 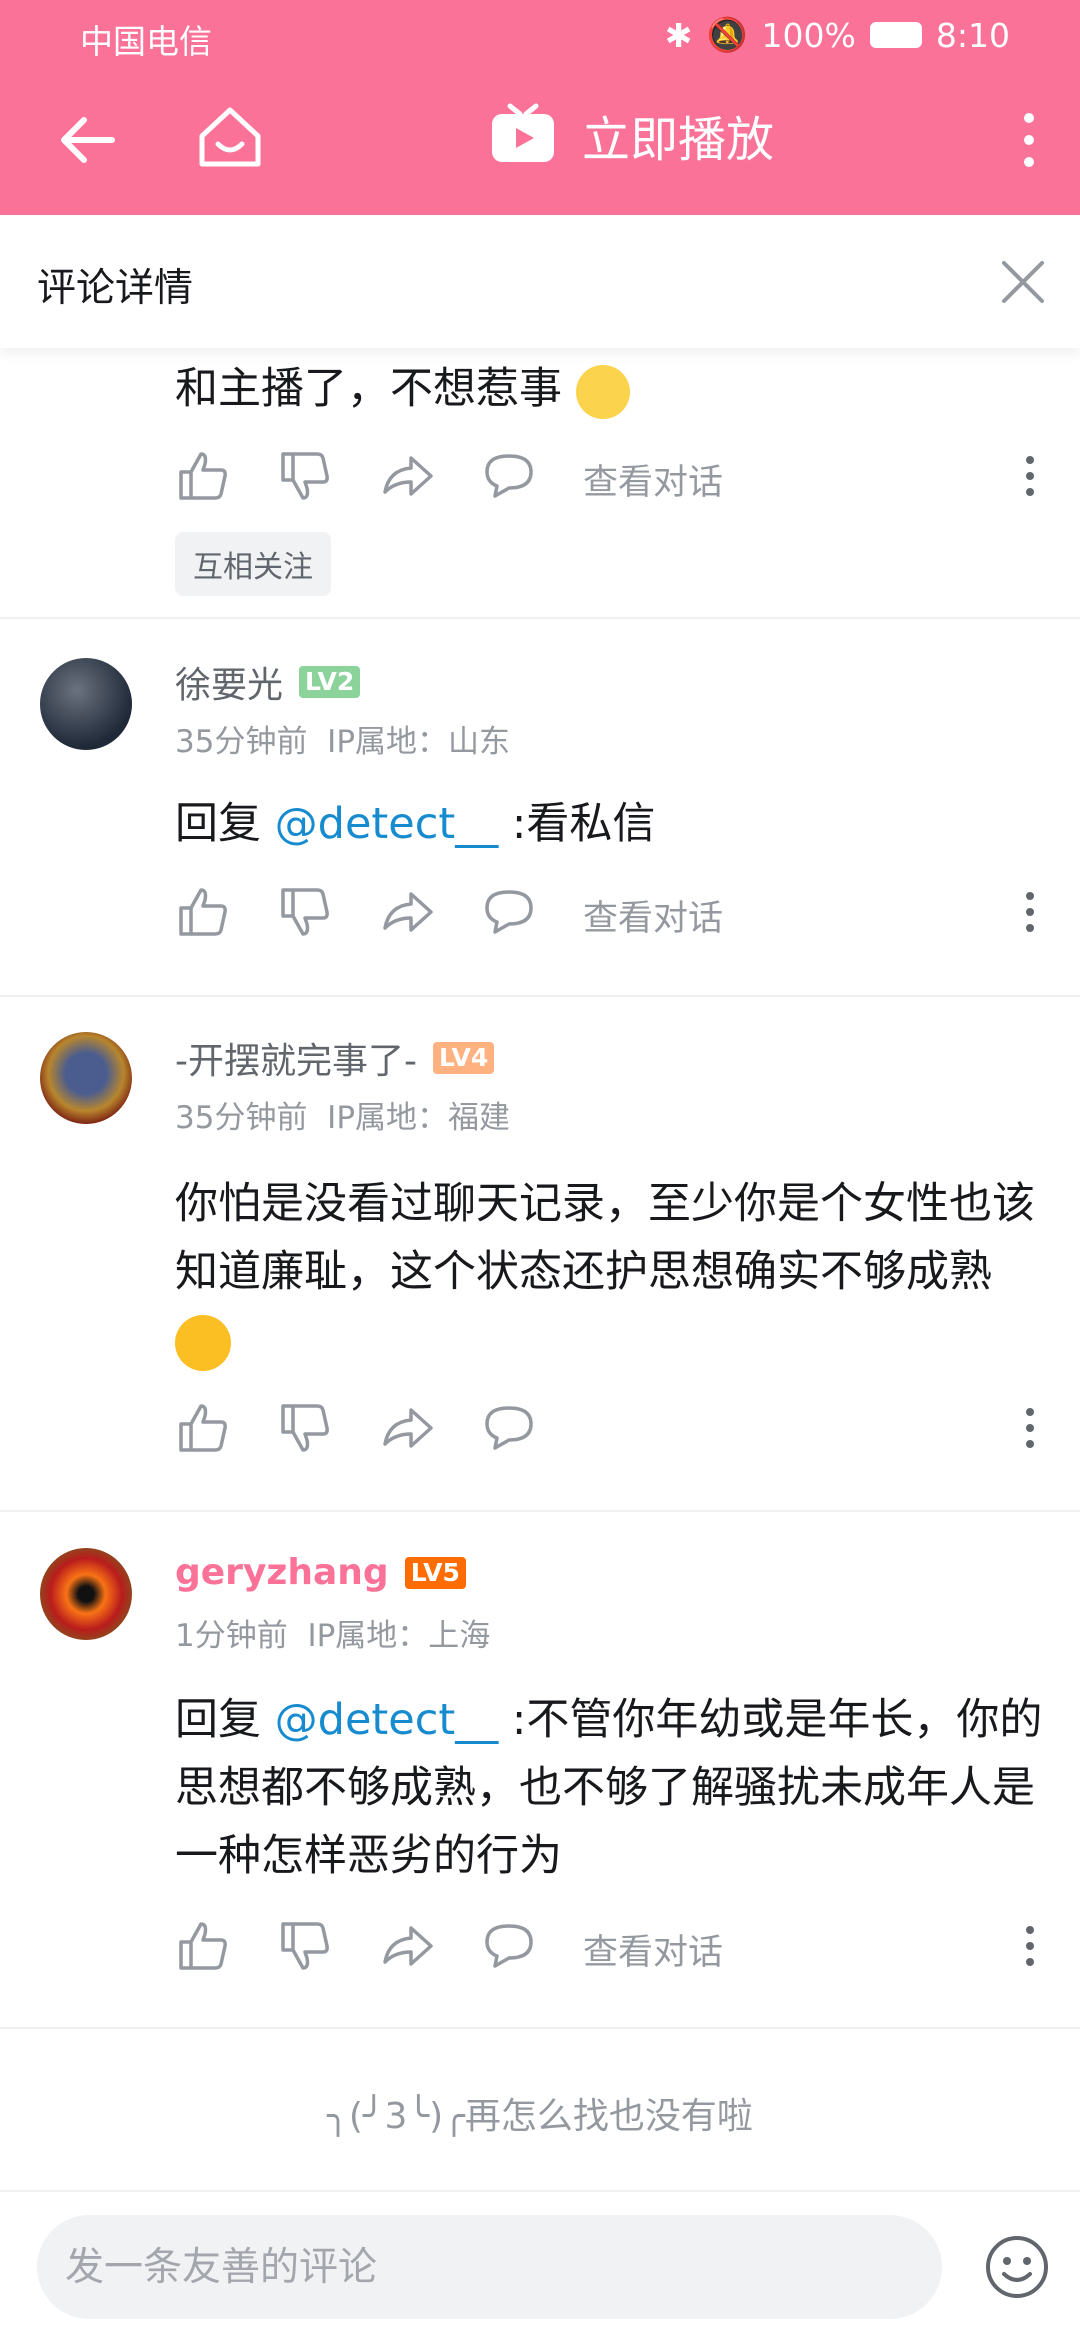 I want to click on comment-meta: 1分钟前 IP属地：上海, so click(x=332, y=1632).